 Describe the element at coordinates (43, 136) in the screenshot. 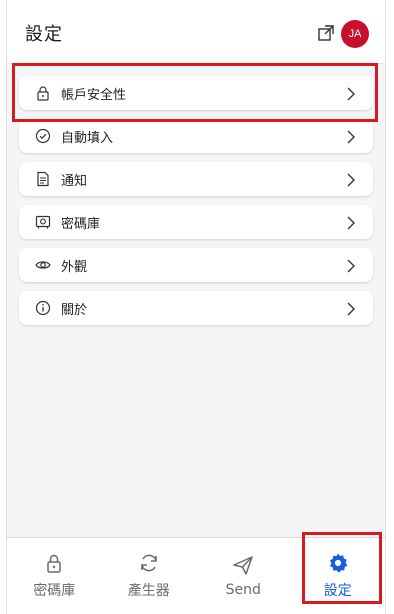

I see `check-circle-icon` at that location.